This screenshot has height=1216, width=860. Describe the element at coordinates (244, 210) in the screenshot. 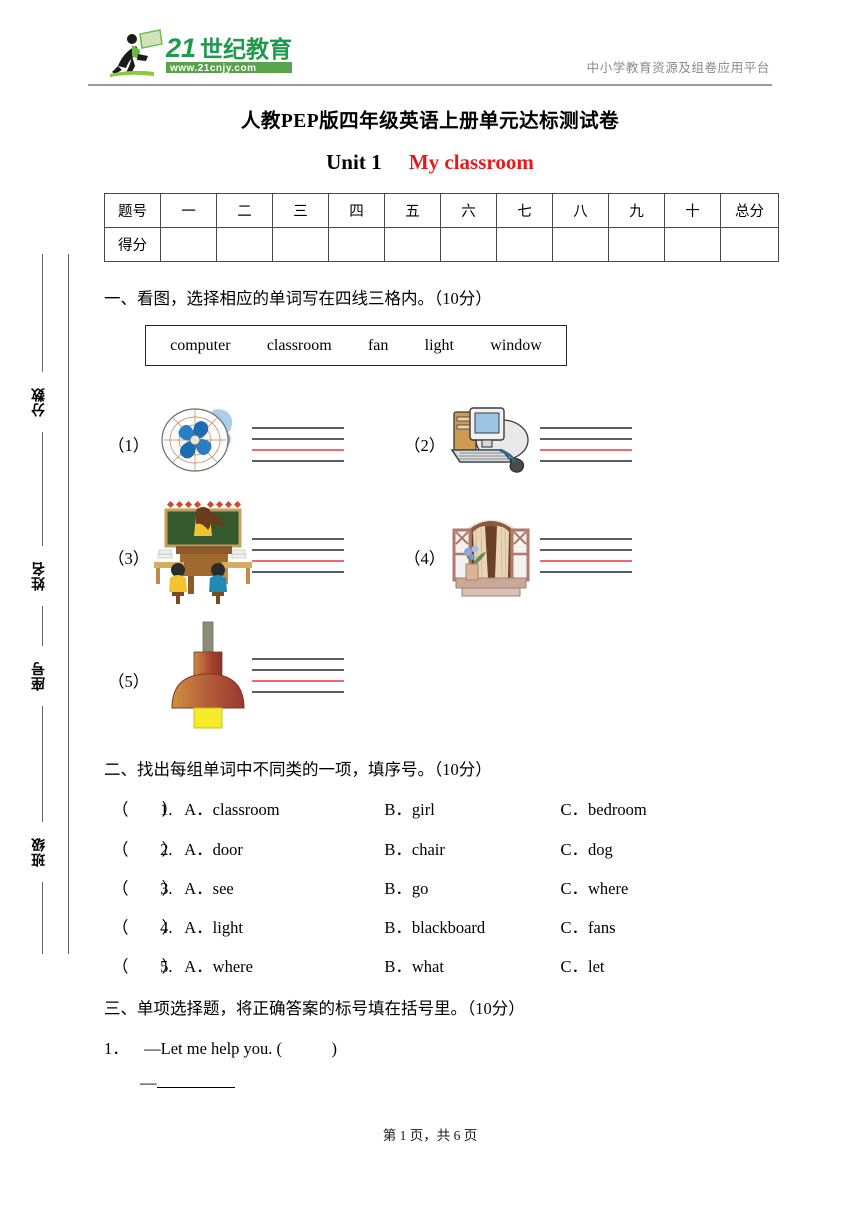

I see `col-header-2: 二` at that location.